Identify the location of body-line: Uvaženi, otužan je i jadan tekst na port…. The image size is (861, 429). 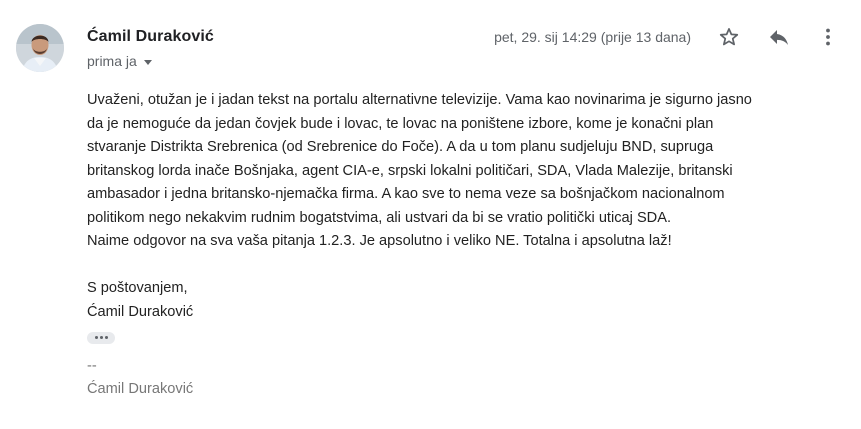
(419, 100).